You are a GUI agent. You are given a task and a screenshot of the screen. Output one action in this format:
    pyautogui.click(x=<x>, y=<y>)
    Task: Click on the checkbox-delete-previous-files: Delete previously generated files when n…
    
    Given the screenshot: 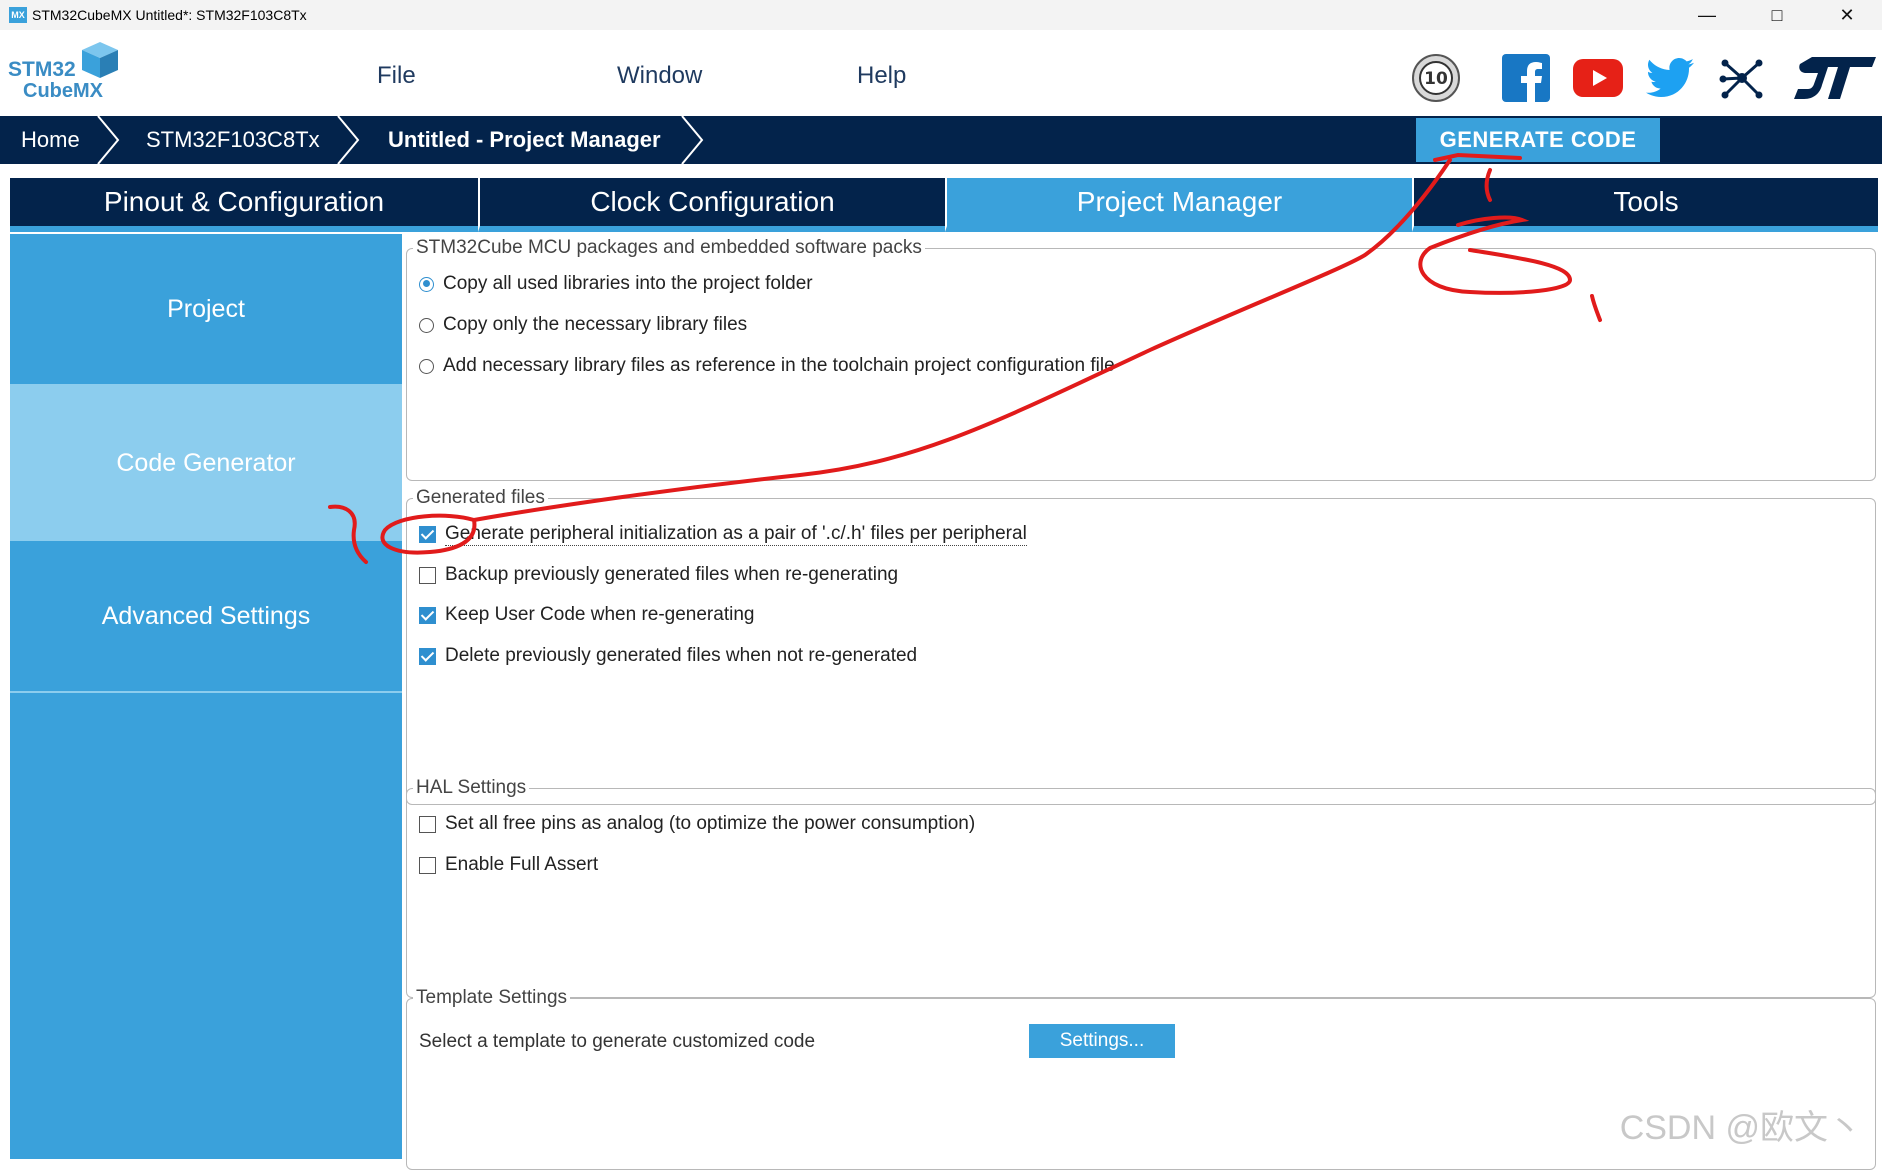 What is the action you would take?
    pyautogui.click(x=668, y=656)
    